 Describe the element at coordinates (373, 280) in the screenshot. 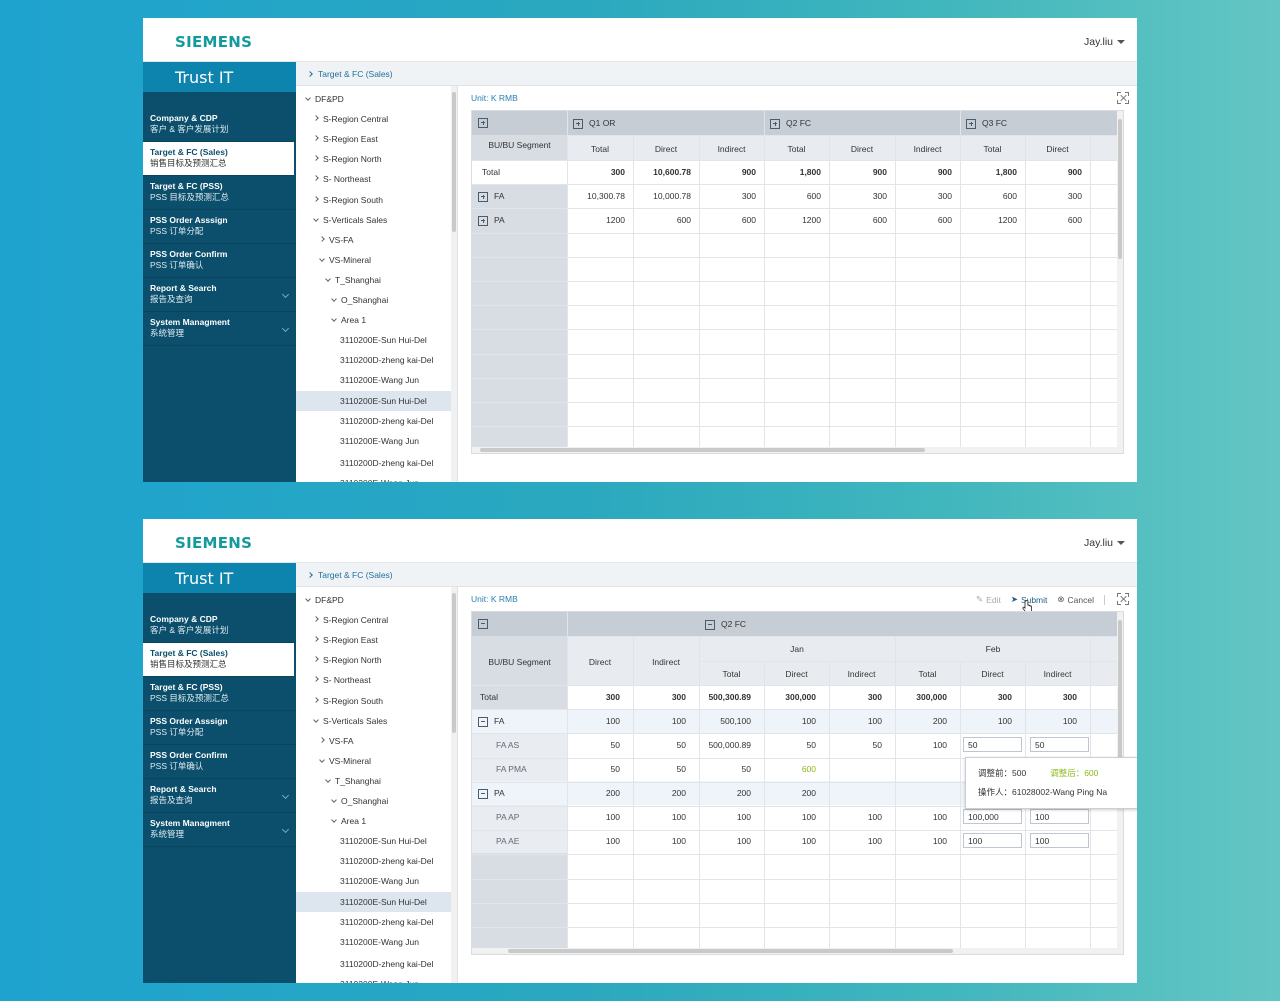

I see `tree-node: T_Shanghai` at that location.